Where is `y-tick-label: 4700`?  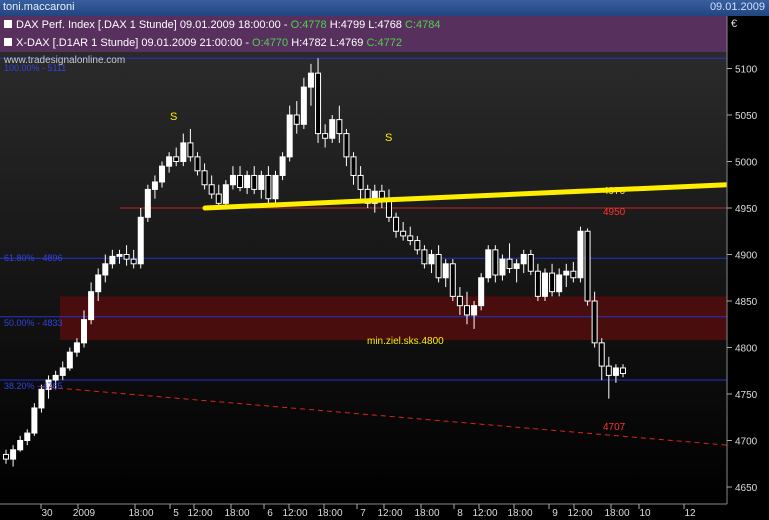
y-tick-label: 4700 is located at coordinates (746, 442).